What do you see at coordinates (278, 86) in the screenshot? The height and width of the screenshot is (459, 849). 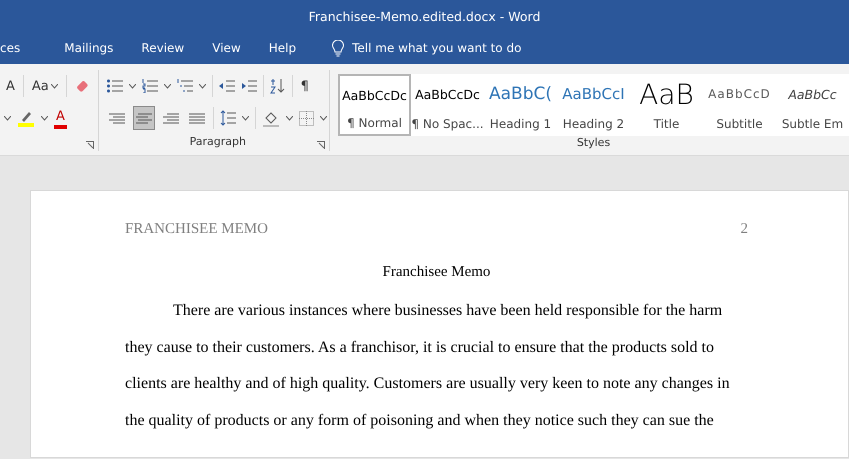 I see `sort-icon` at bounding box center [278, 86].